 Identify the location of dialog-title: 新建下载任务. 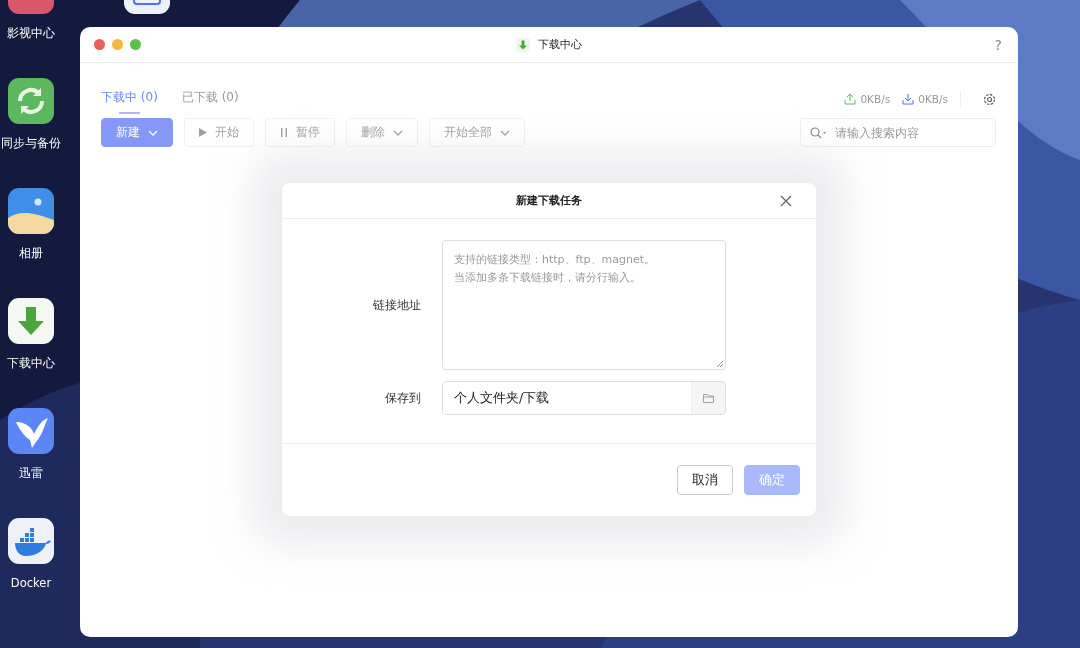
(549, 200).